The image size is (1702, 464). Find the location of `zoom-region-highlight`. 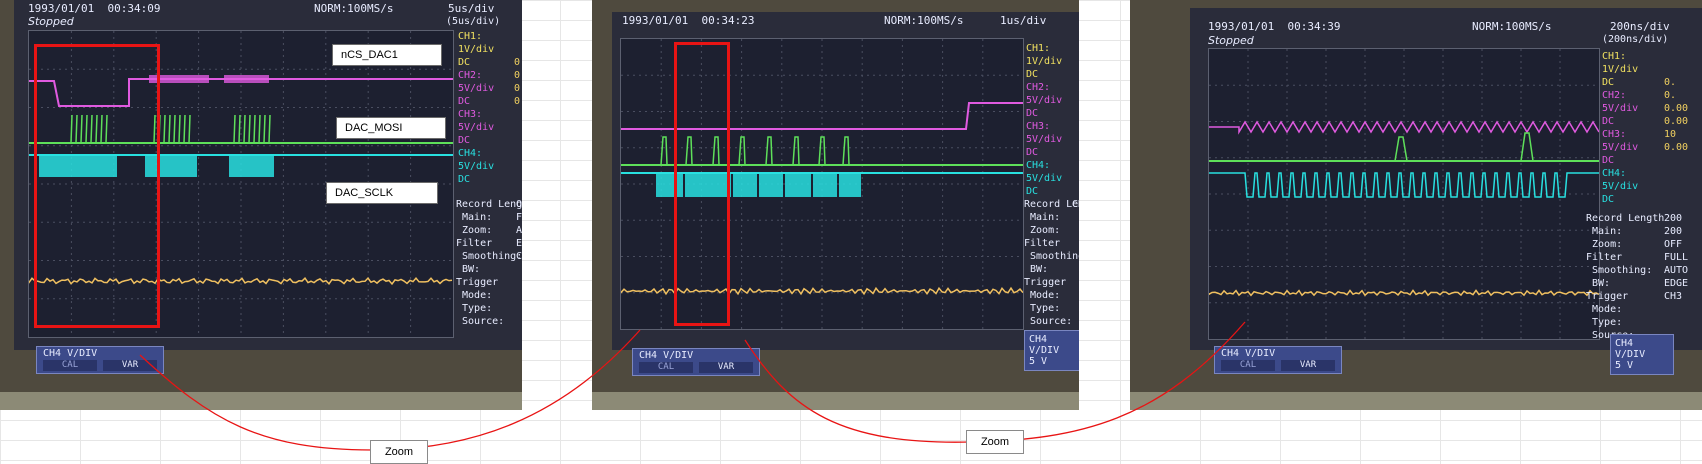

zoom-region-highlight is located at coordinates (97, 186).